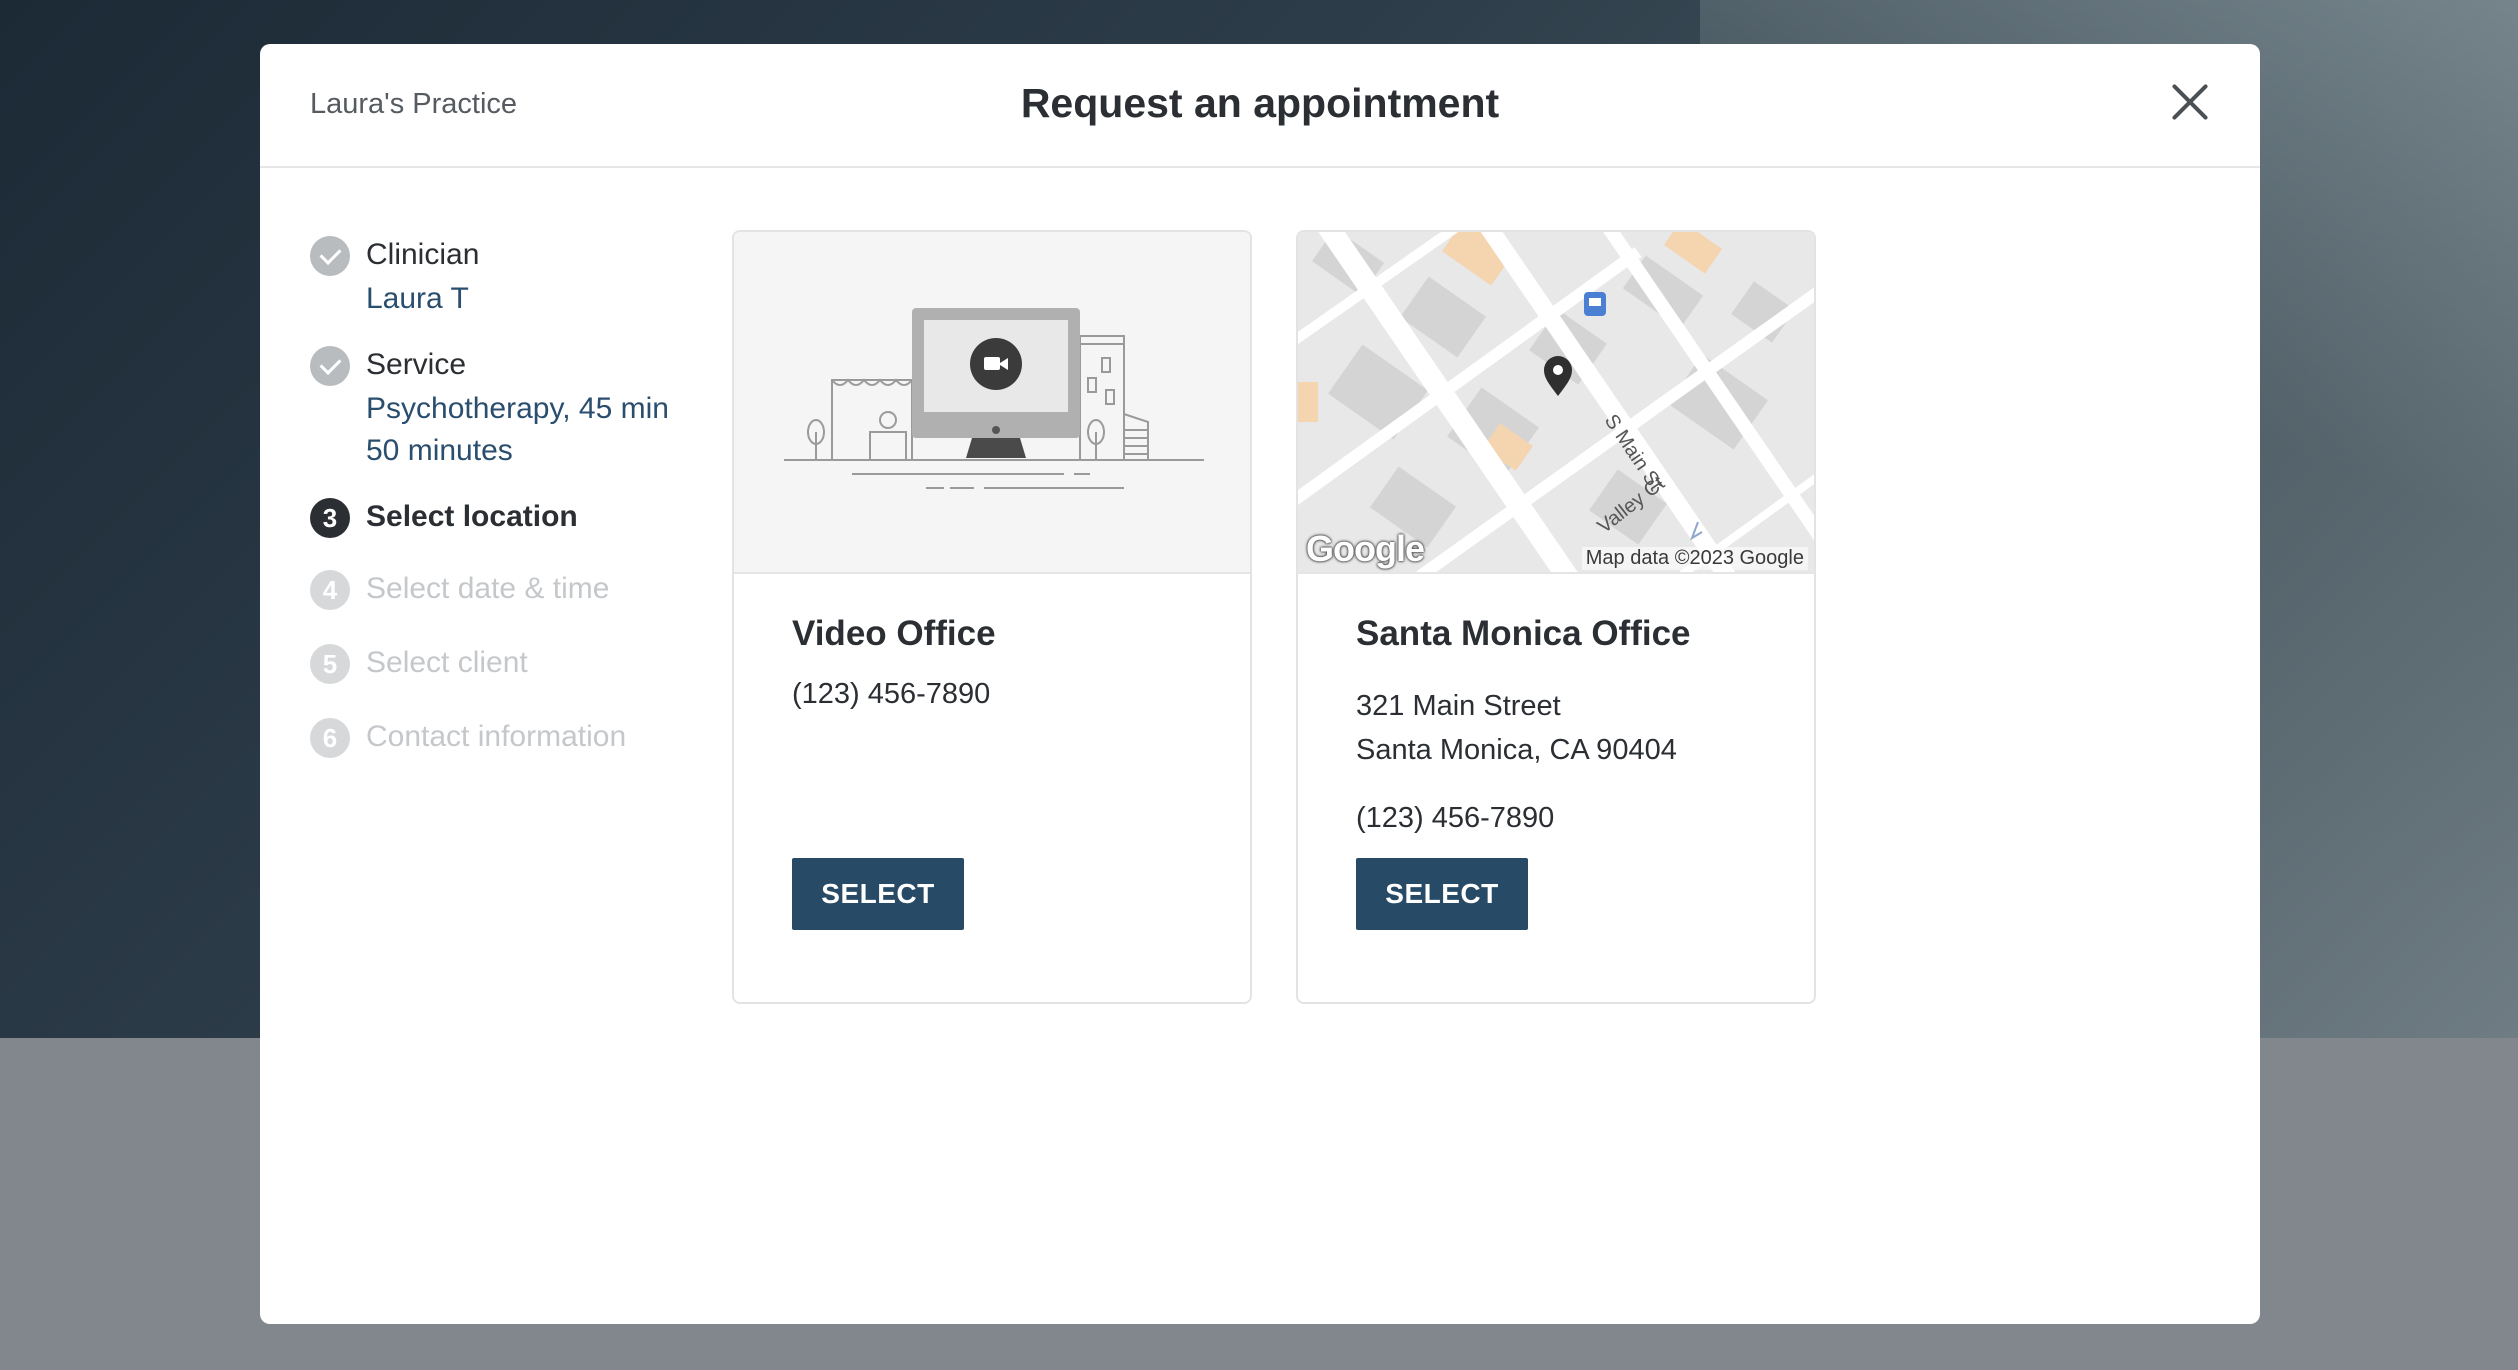 The image size is (2518, 1370). I want to click on modal-header: Laura's Practice Request an appointment, so click(1260, 106).